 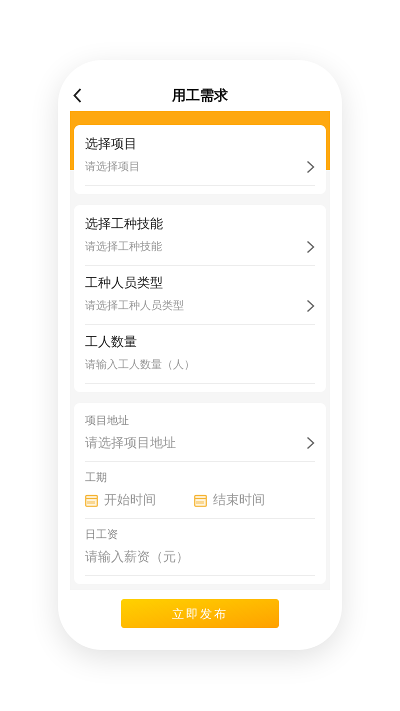 What do you see at coordinates (96, 478) in the screenshot?
I see `field-label: 工期` at bounding box center [96, 478].